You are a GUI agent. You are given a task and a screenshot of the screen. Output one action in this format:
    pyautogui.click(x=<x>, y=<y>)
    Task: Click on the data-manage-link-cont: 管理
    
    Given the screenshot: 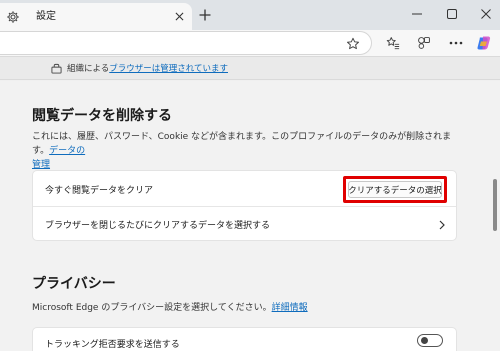 What is the action you would take?
    pyautogui.click(x=41, y=165)
    